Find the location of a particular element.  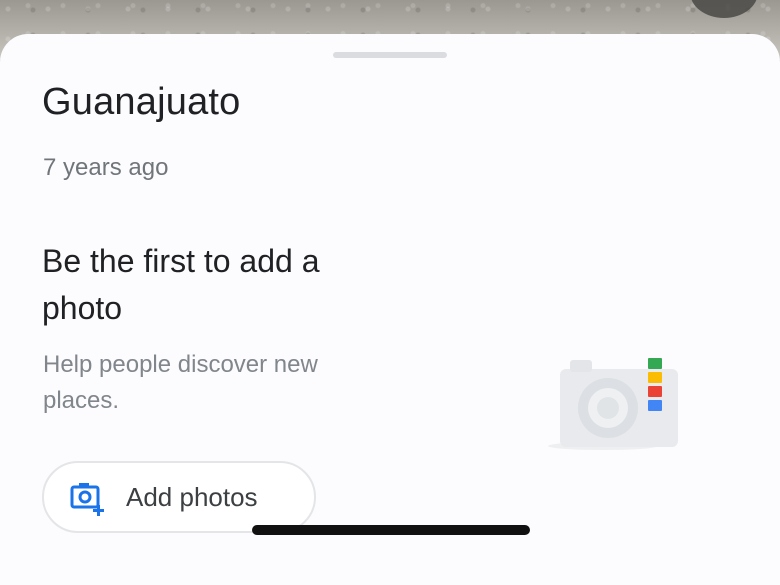

empty-state-title: Be the first to add a photo is located at coordinates (181, 284).